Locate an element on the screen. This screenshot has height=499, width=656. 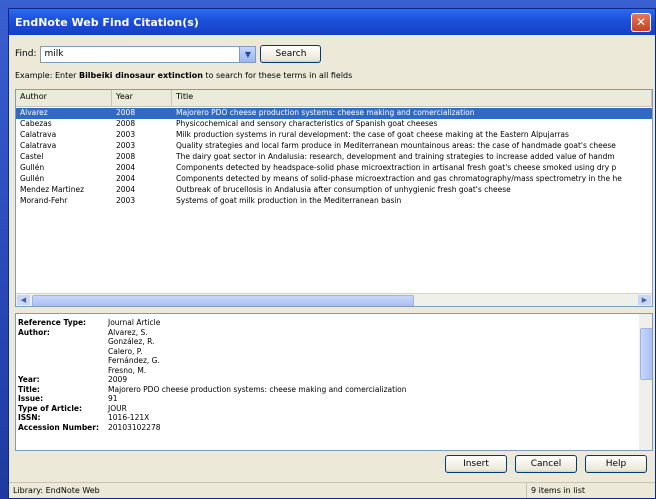
column-year: Year is located at coordinates (142, 98).